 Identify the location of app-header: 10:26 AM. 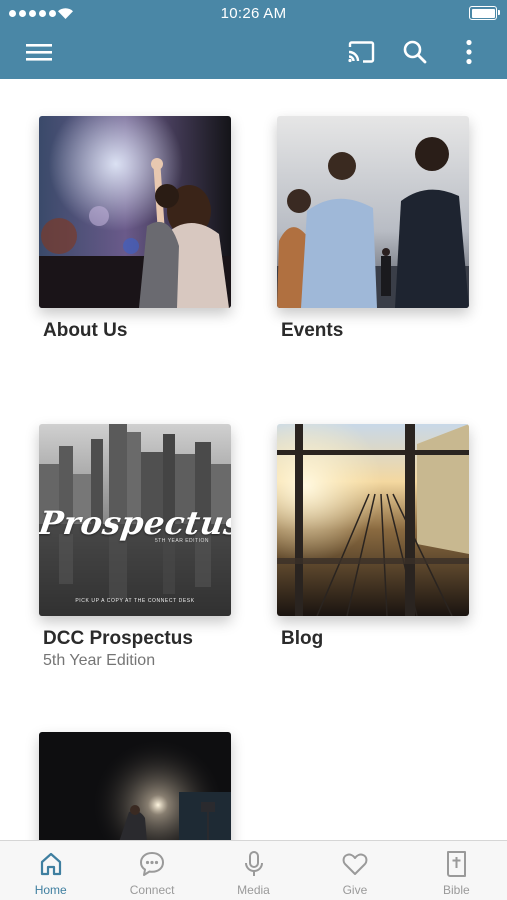
(253, 39).